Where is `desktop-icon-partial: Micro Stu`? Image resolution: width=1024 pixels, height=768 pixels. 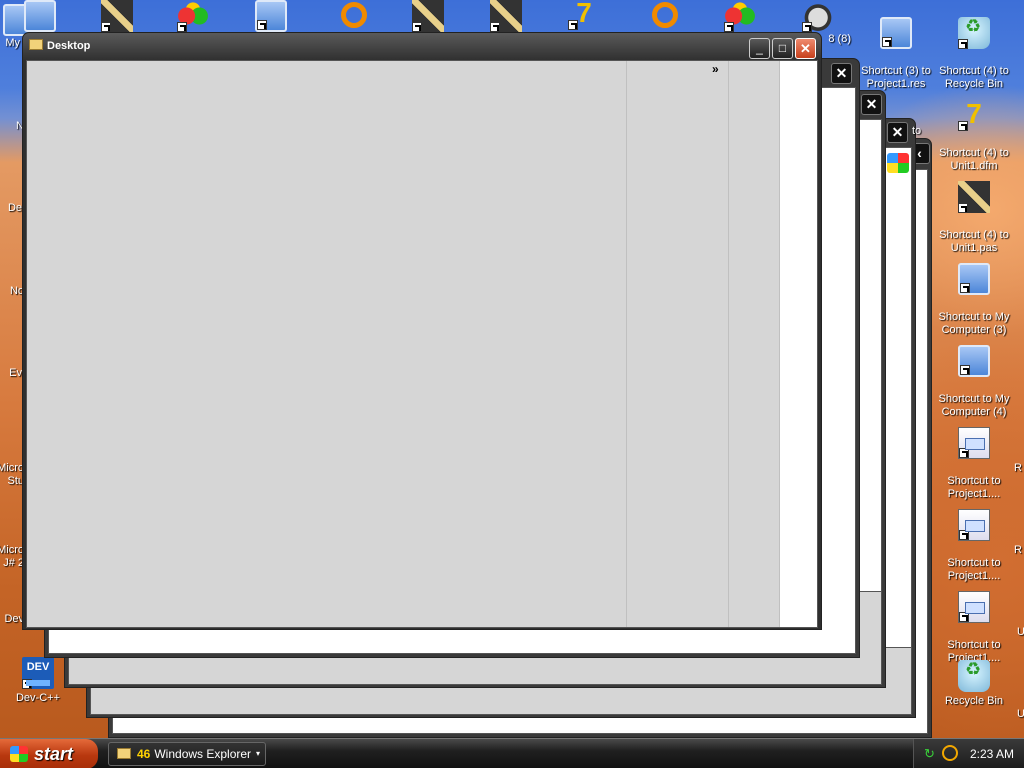
desktop-icon-partial: Micro Stu is located at coordinates (12, 475).